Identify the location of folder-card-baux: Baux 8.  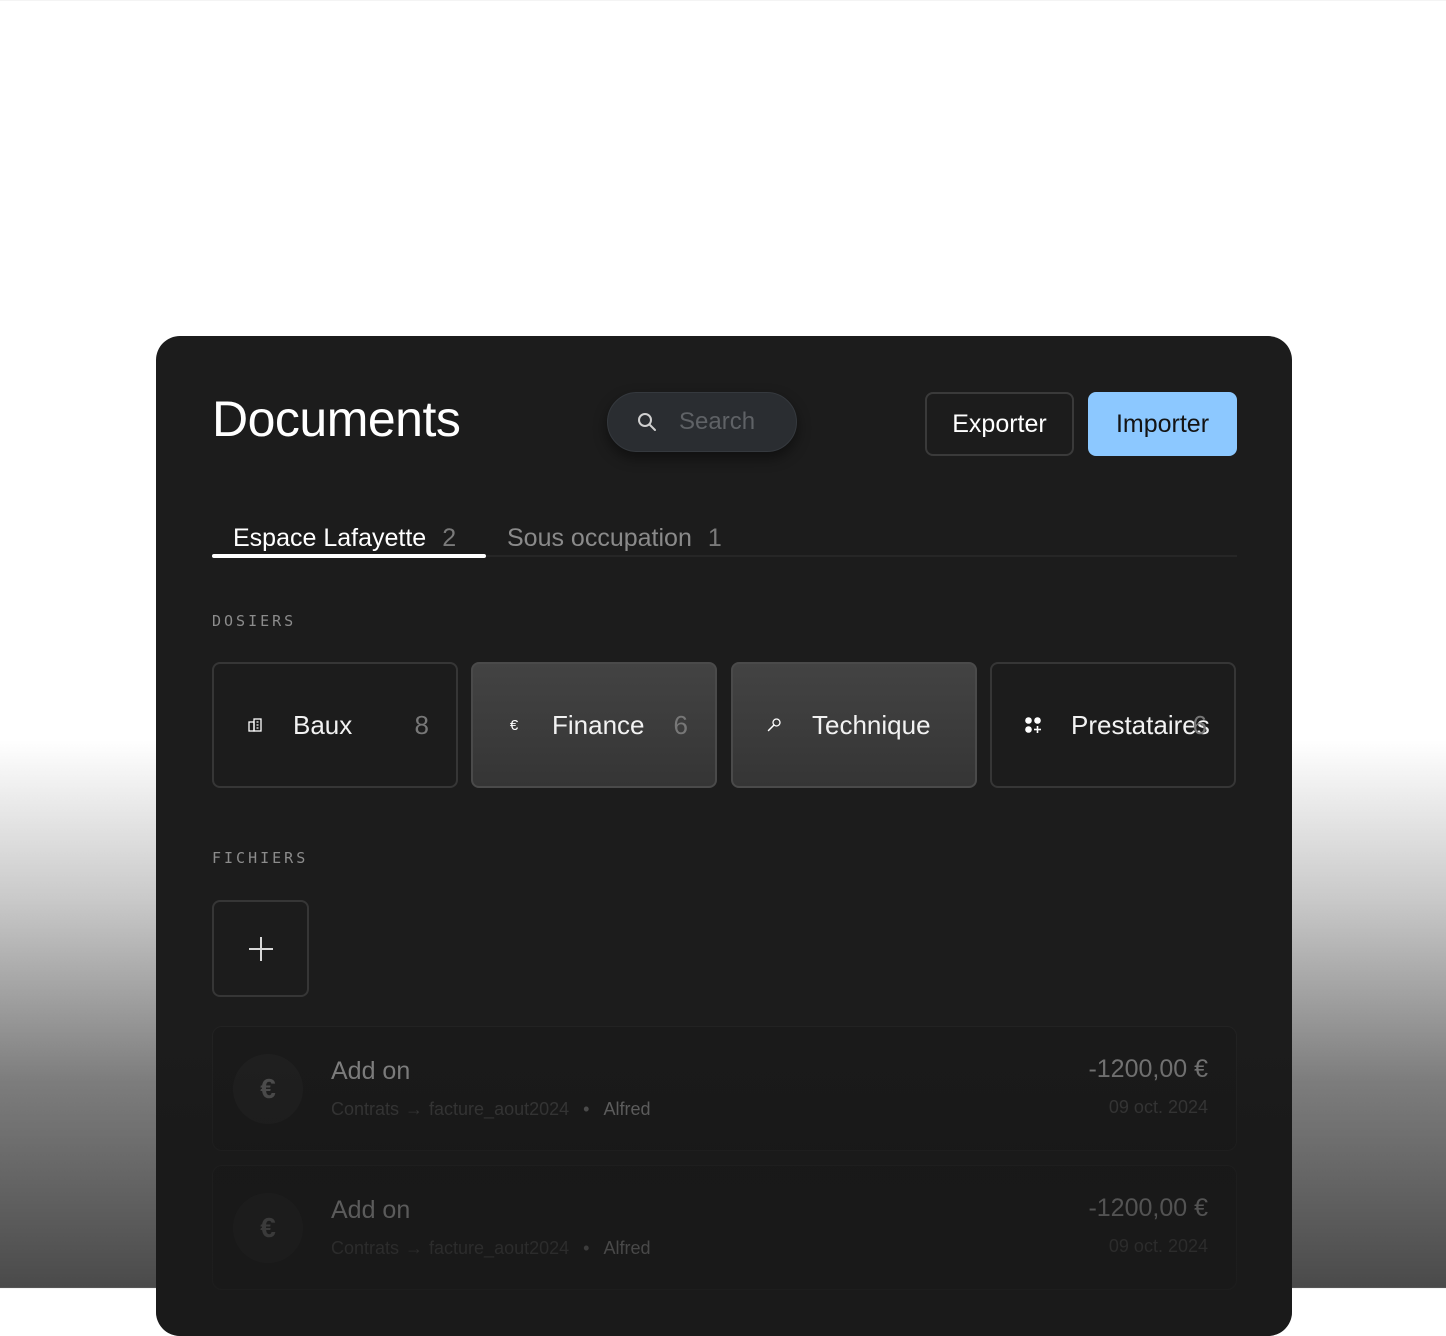
(335, 725).